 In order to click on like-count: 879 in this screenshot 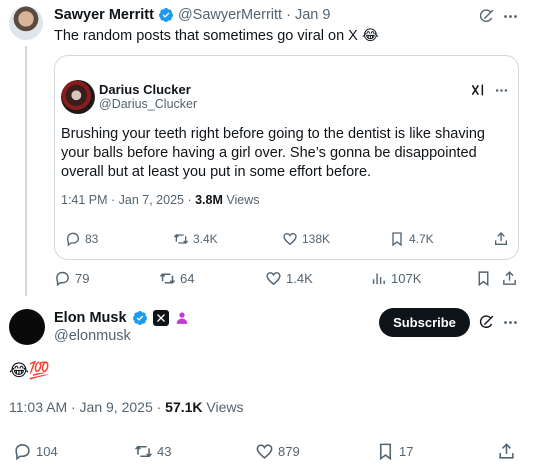, I will do `click(289, 451)`.